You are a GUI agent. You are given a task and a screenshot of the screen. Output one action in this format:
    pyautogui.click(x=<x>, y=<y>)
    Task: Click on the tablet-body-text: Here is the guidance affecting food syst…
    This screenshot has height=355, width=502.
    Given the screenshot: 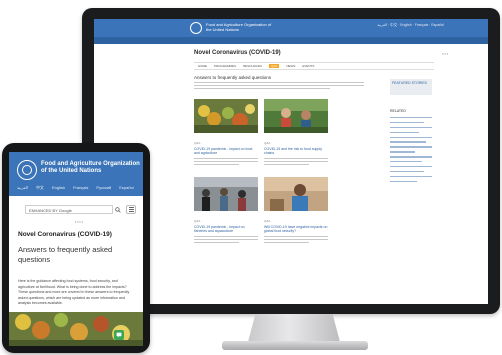 What is the action you would take?
    pyautogui.click(x=74, y=292)
    